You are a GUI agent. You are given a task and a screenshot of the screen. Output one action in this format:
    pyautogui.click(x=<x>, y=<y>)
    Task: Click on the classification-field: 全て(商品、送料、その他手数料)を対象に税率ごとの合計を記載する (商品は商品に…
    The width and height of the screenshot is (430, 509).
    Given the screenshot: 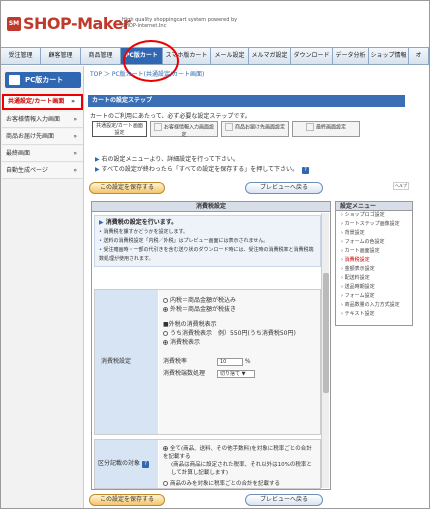 What is the action you would take?
    pyautogui.click(x=239, y=464)
    